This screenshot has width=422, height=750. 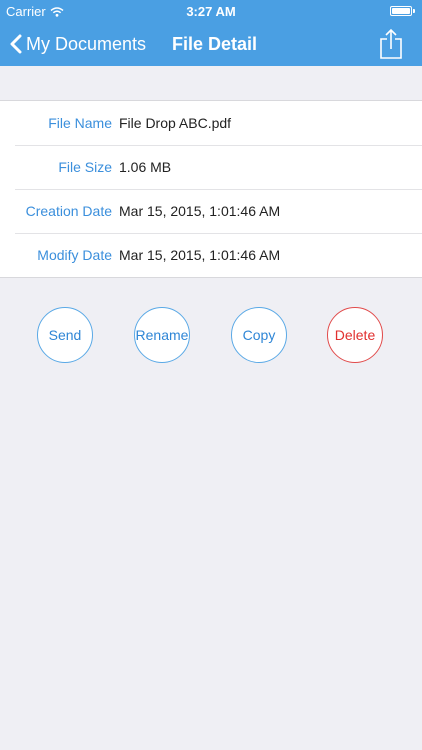 I want to click on battery-fill, so click(x=401, y=11).